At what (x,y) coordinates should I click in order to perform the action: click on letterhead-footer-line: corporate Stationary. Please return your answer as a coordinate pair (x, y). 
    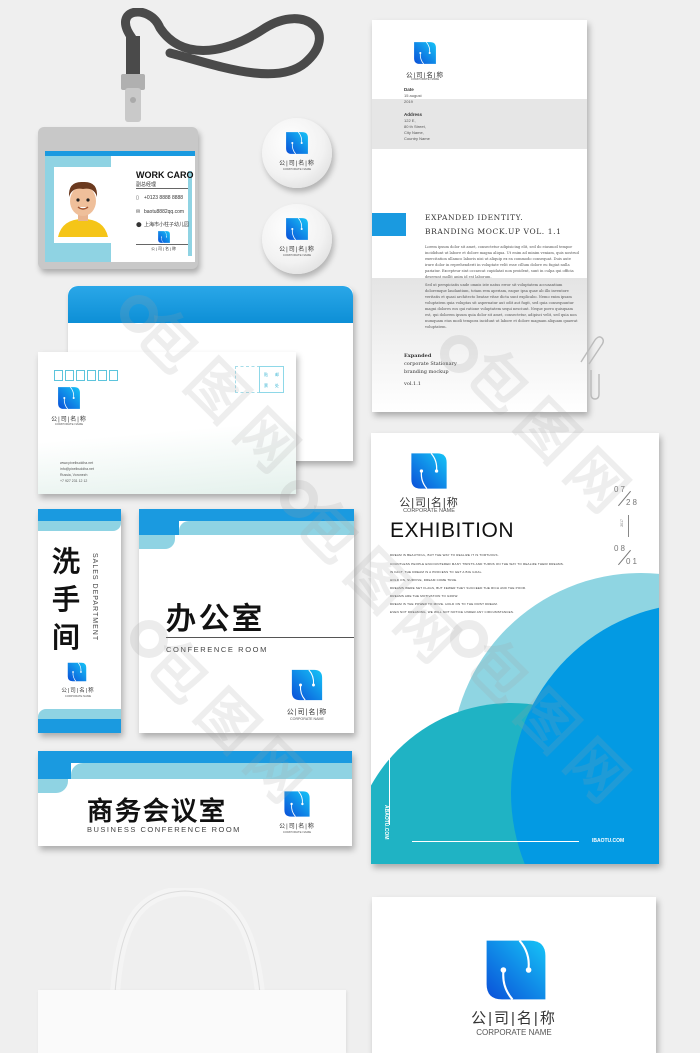
    Looking at the image, I should click on (430, 364).